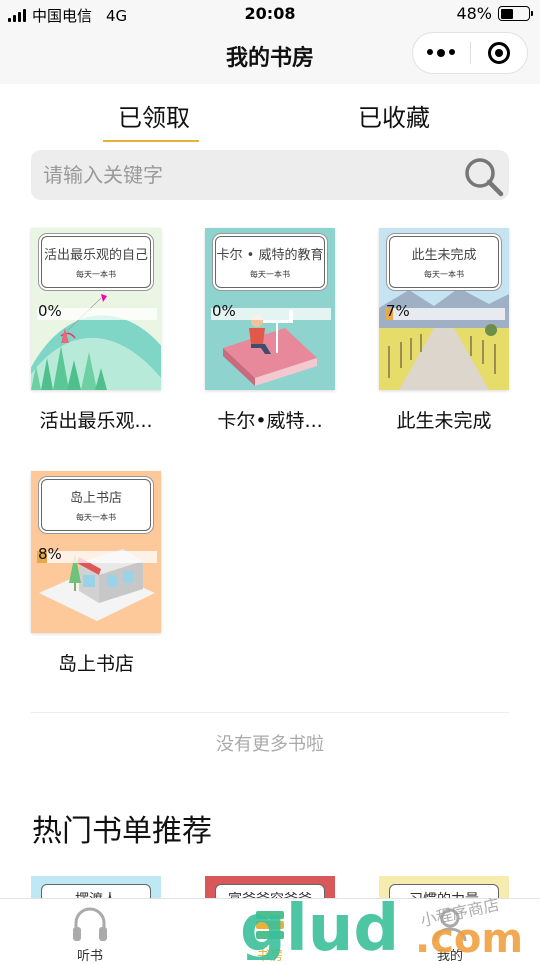 Image resolution: width=540 pixels, height=964 pixels. I want to click on tabbar-item-study: 书房, so click(270, 931).